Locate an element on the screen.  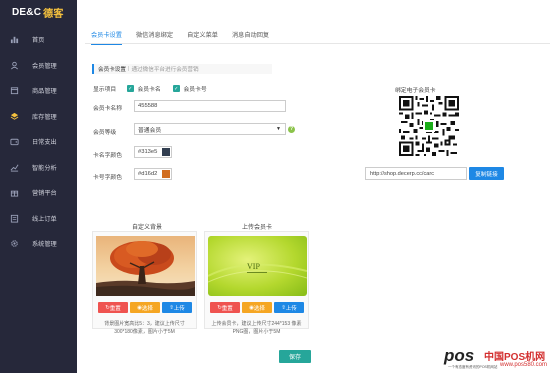
copy-link-button: 复制链接 is located at coordinates (486, 173).